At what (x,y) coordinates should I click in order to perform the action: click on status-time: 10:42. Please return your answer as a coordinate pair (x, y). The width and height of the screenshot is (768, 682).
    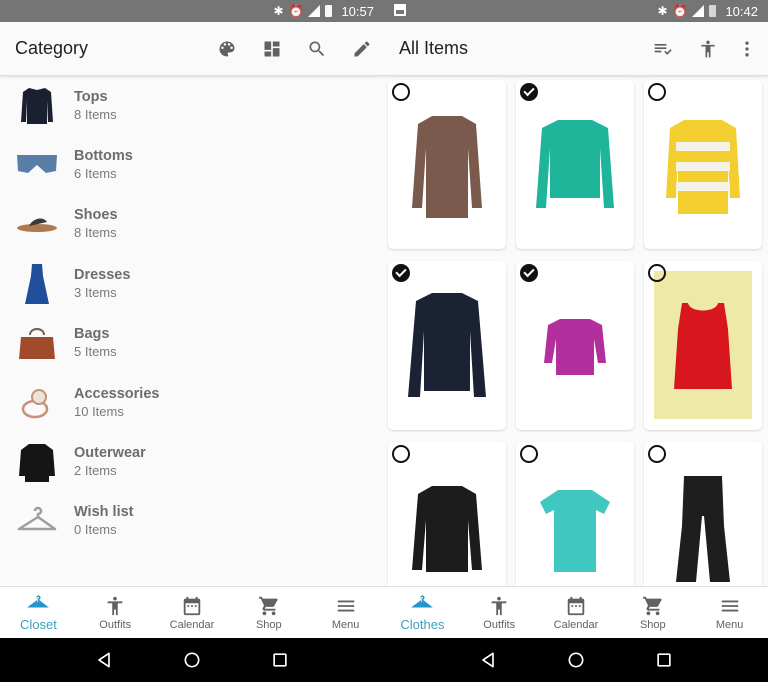
    Looking at the image, I should click on (741, 11).